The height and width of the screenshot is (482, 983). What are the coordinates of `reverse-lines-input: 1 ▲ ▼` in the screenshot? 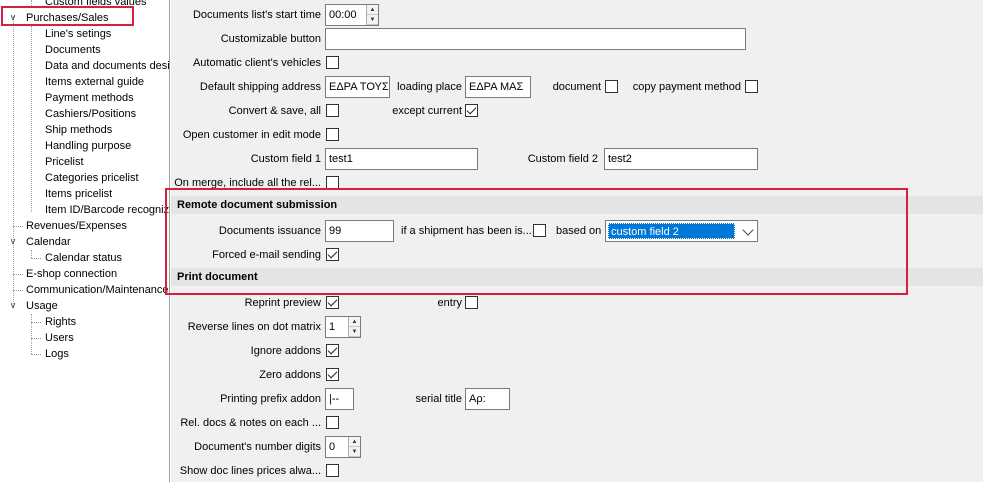 It's located at (343, 327).